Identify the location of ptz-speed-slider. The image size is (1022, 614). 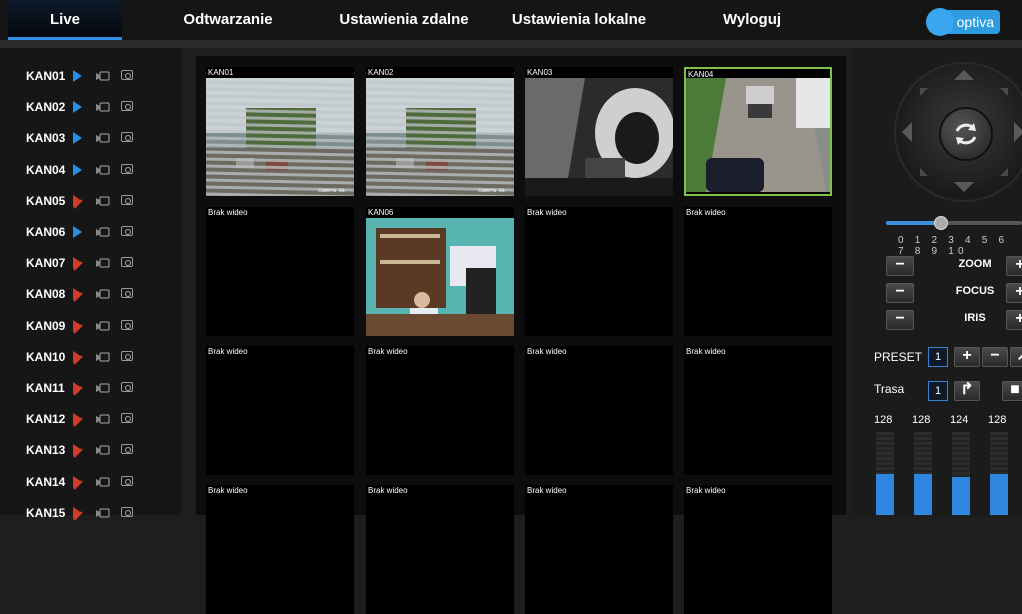
(954, 223).